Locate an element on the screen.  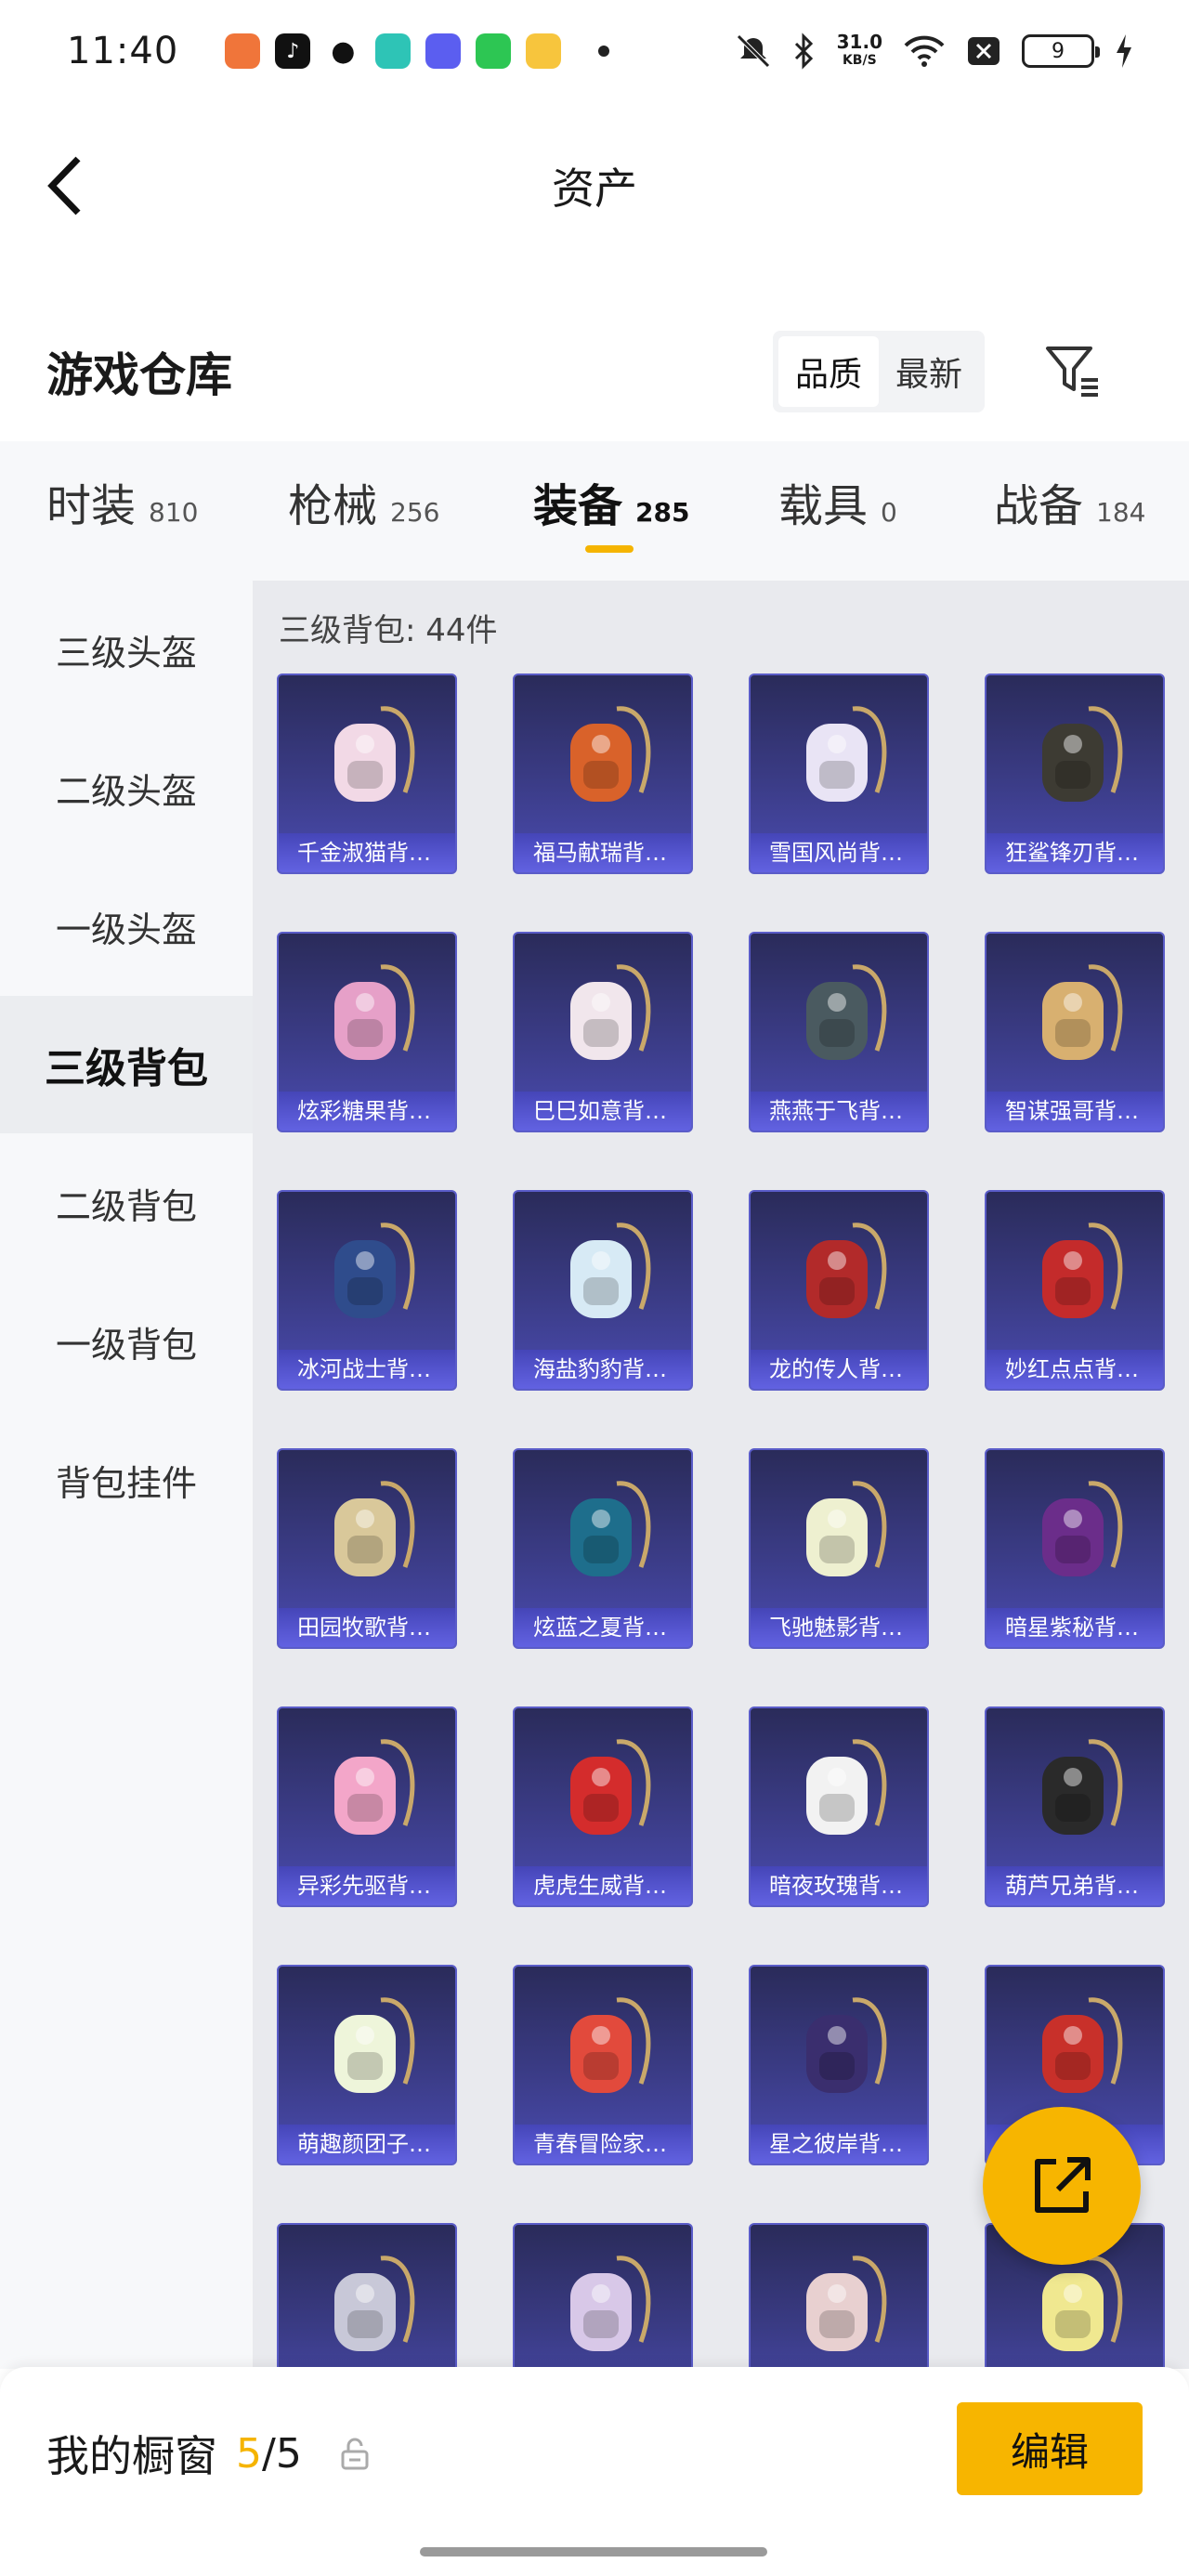
bluetooth-icon is located at coordinates (803, 51).